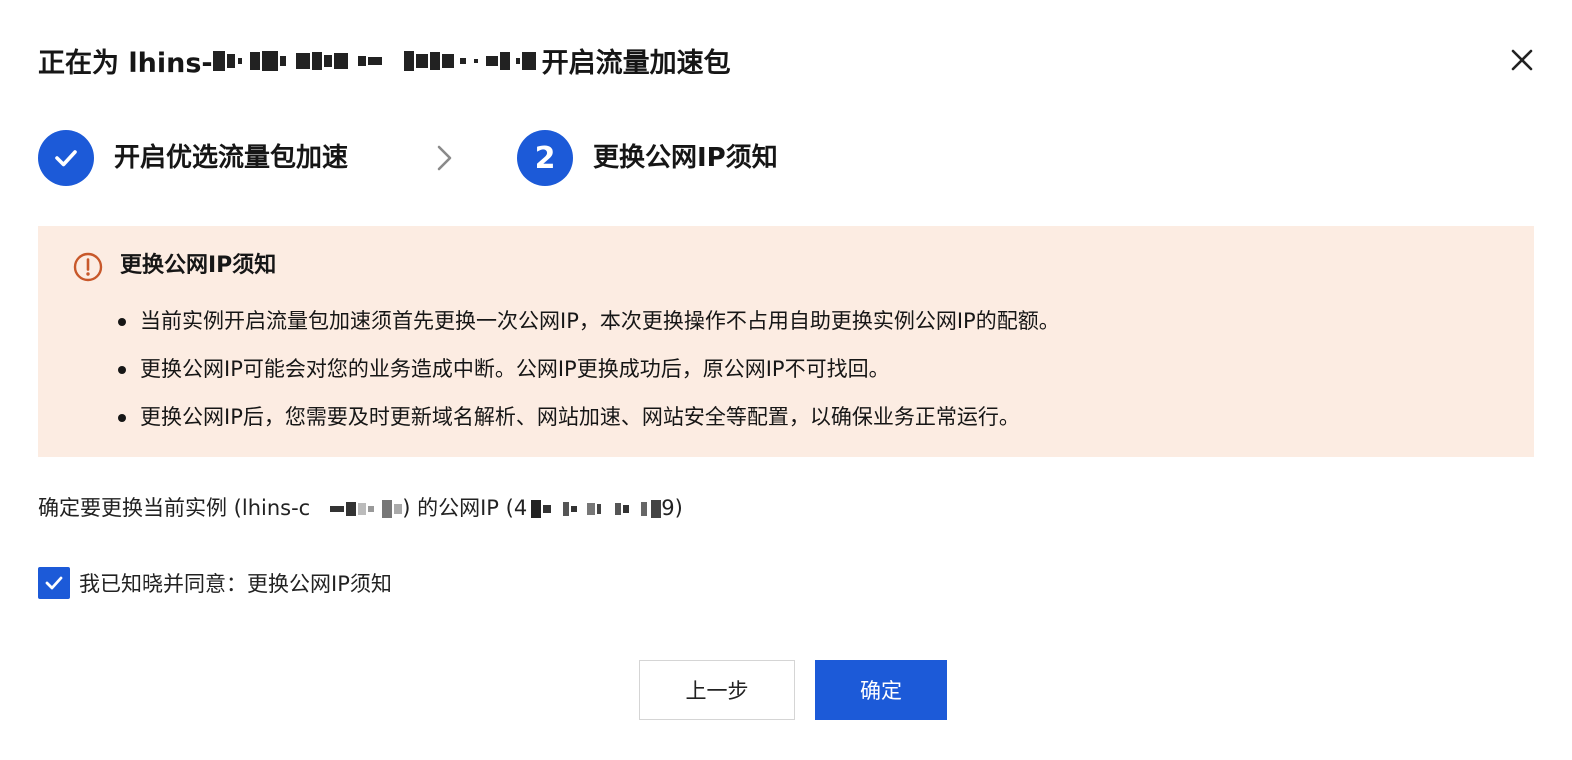  Describe the element at coordinates (717, 690) in the screenshot. I see `previous-step-button: 上一步` at that location.